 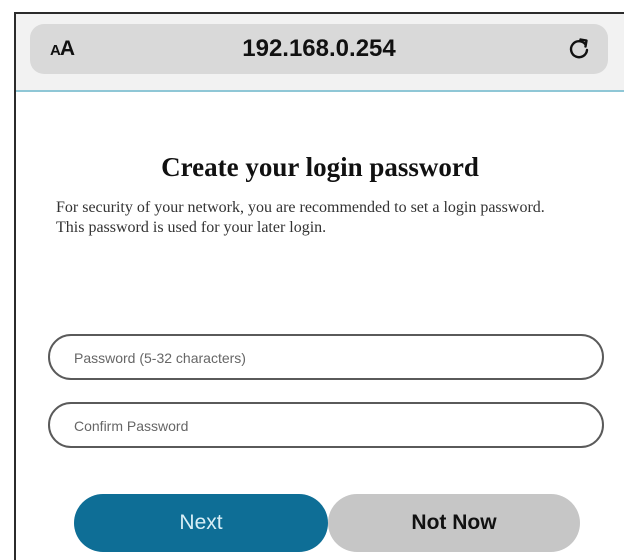 I want to click on confirm-password-input, so click(x=324, y=426).